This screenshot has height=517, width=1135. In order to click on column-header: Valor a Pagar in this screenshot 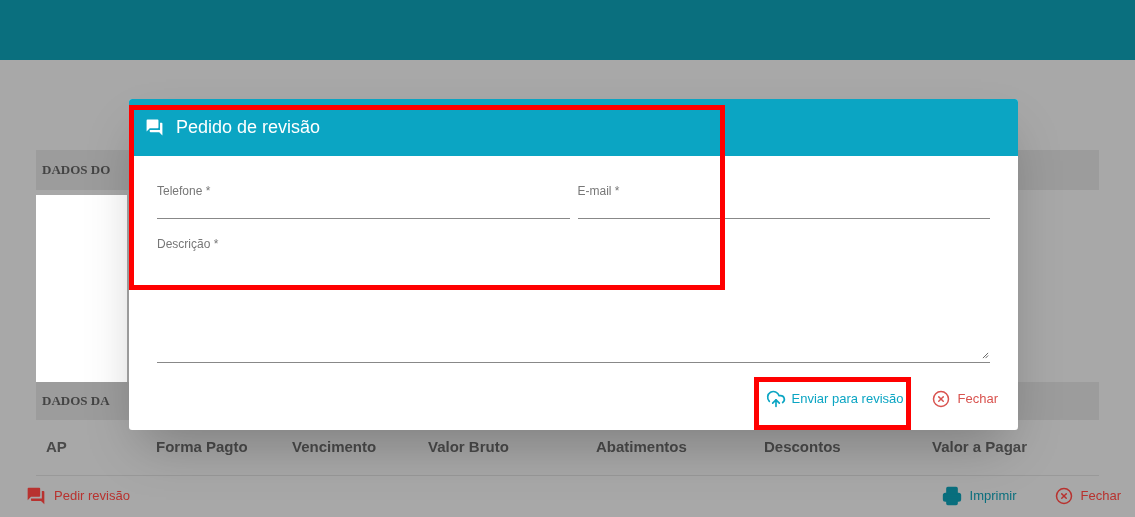, I will do `click(980, 447)`.